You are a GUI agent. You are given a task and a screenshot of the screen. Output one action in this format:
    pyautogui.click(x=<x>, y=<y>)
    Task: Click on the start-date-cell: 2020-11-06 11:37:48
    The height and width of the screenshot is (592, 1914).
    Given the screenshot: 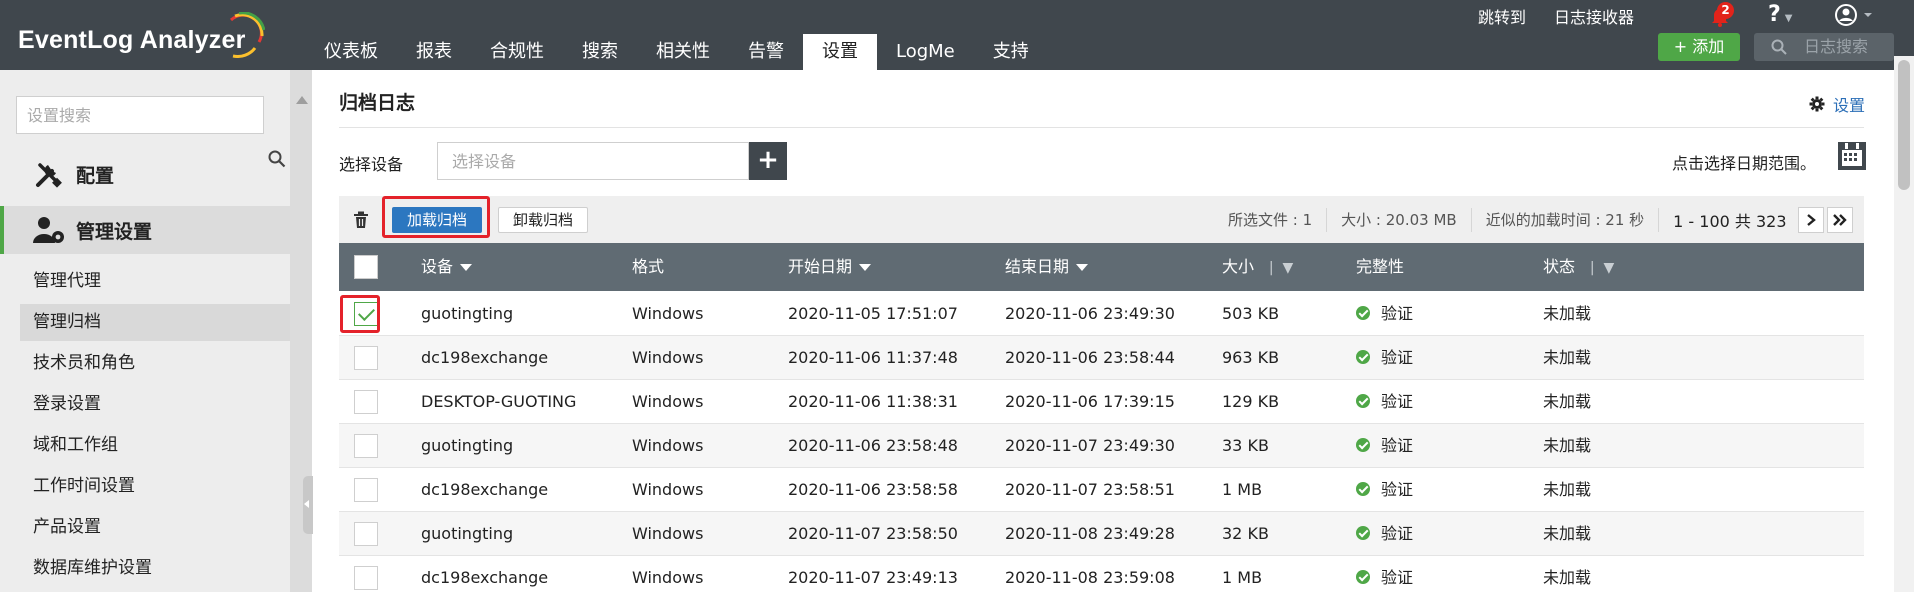 What is the action you would take?
    pyautogui.click(x=873, y=357)
    